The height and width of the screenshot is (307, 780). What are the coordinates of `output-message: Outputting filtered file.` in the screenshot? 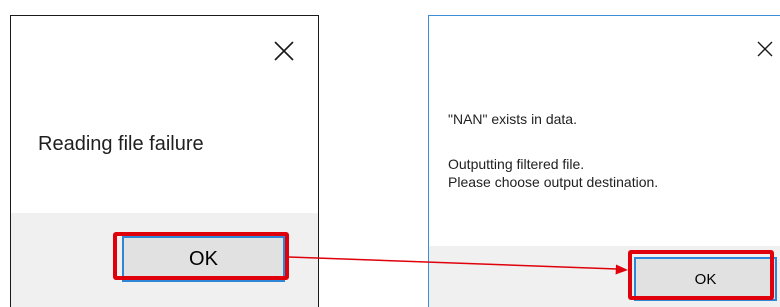 It's located at (516, 164).